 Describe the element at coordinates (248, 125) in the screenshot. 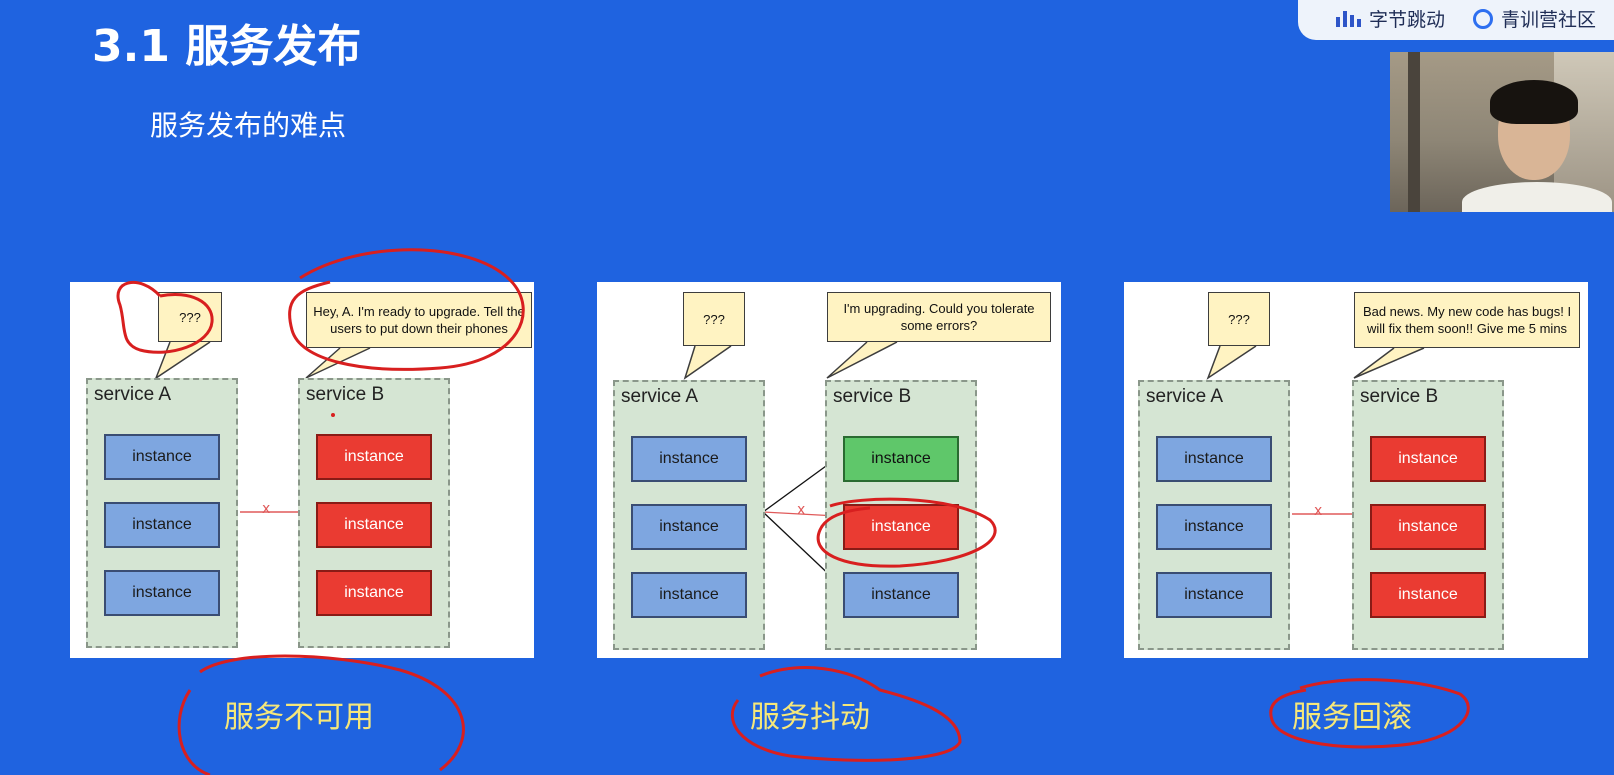

I see `slide-subtitle: 服务发布的难点` at that location.